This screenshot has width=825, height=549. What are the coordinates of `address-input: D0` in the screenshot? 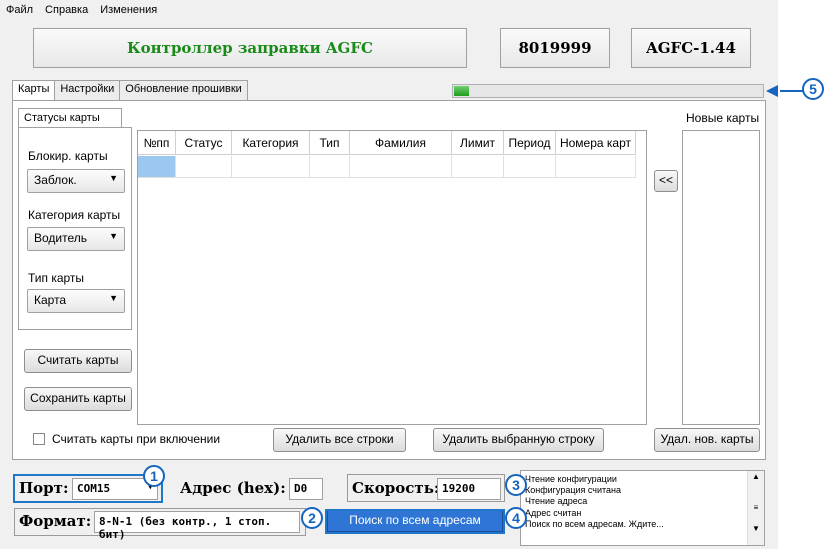 It's located at (306, 489).